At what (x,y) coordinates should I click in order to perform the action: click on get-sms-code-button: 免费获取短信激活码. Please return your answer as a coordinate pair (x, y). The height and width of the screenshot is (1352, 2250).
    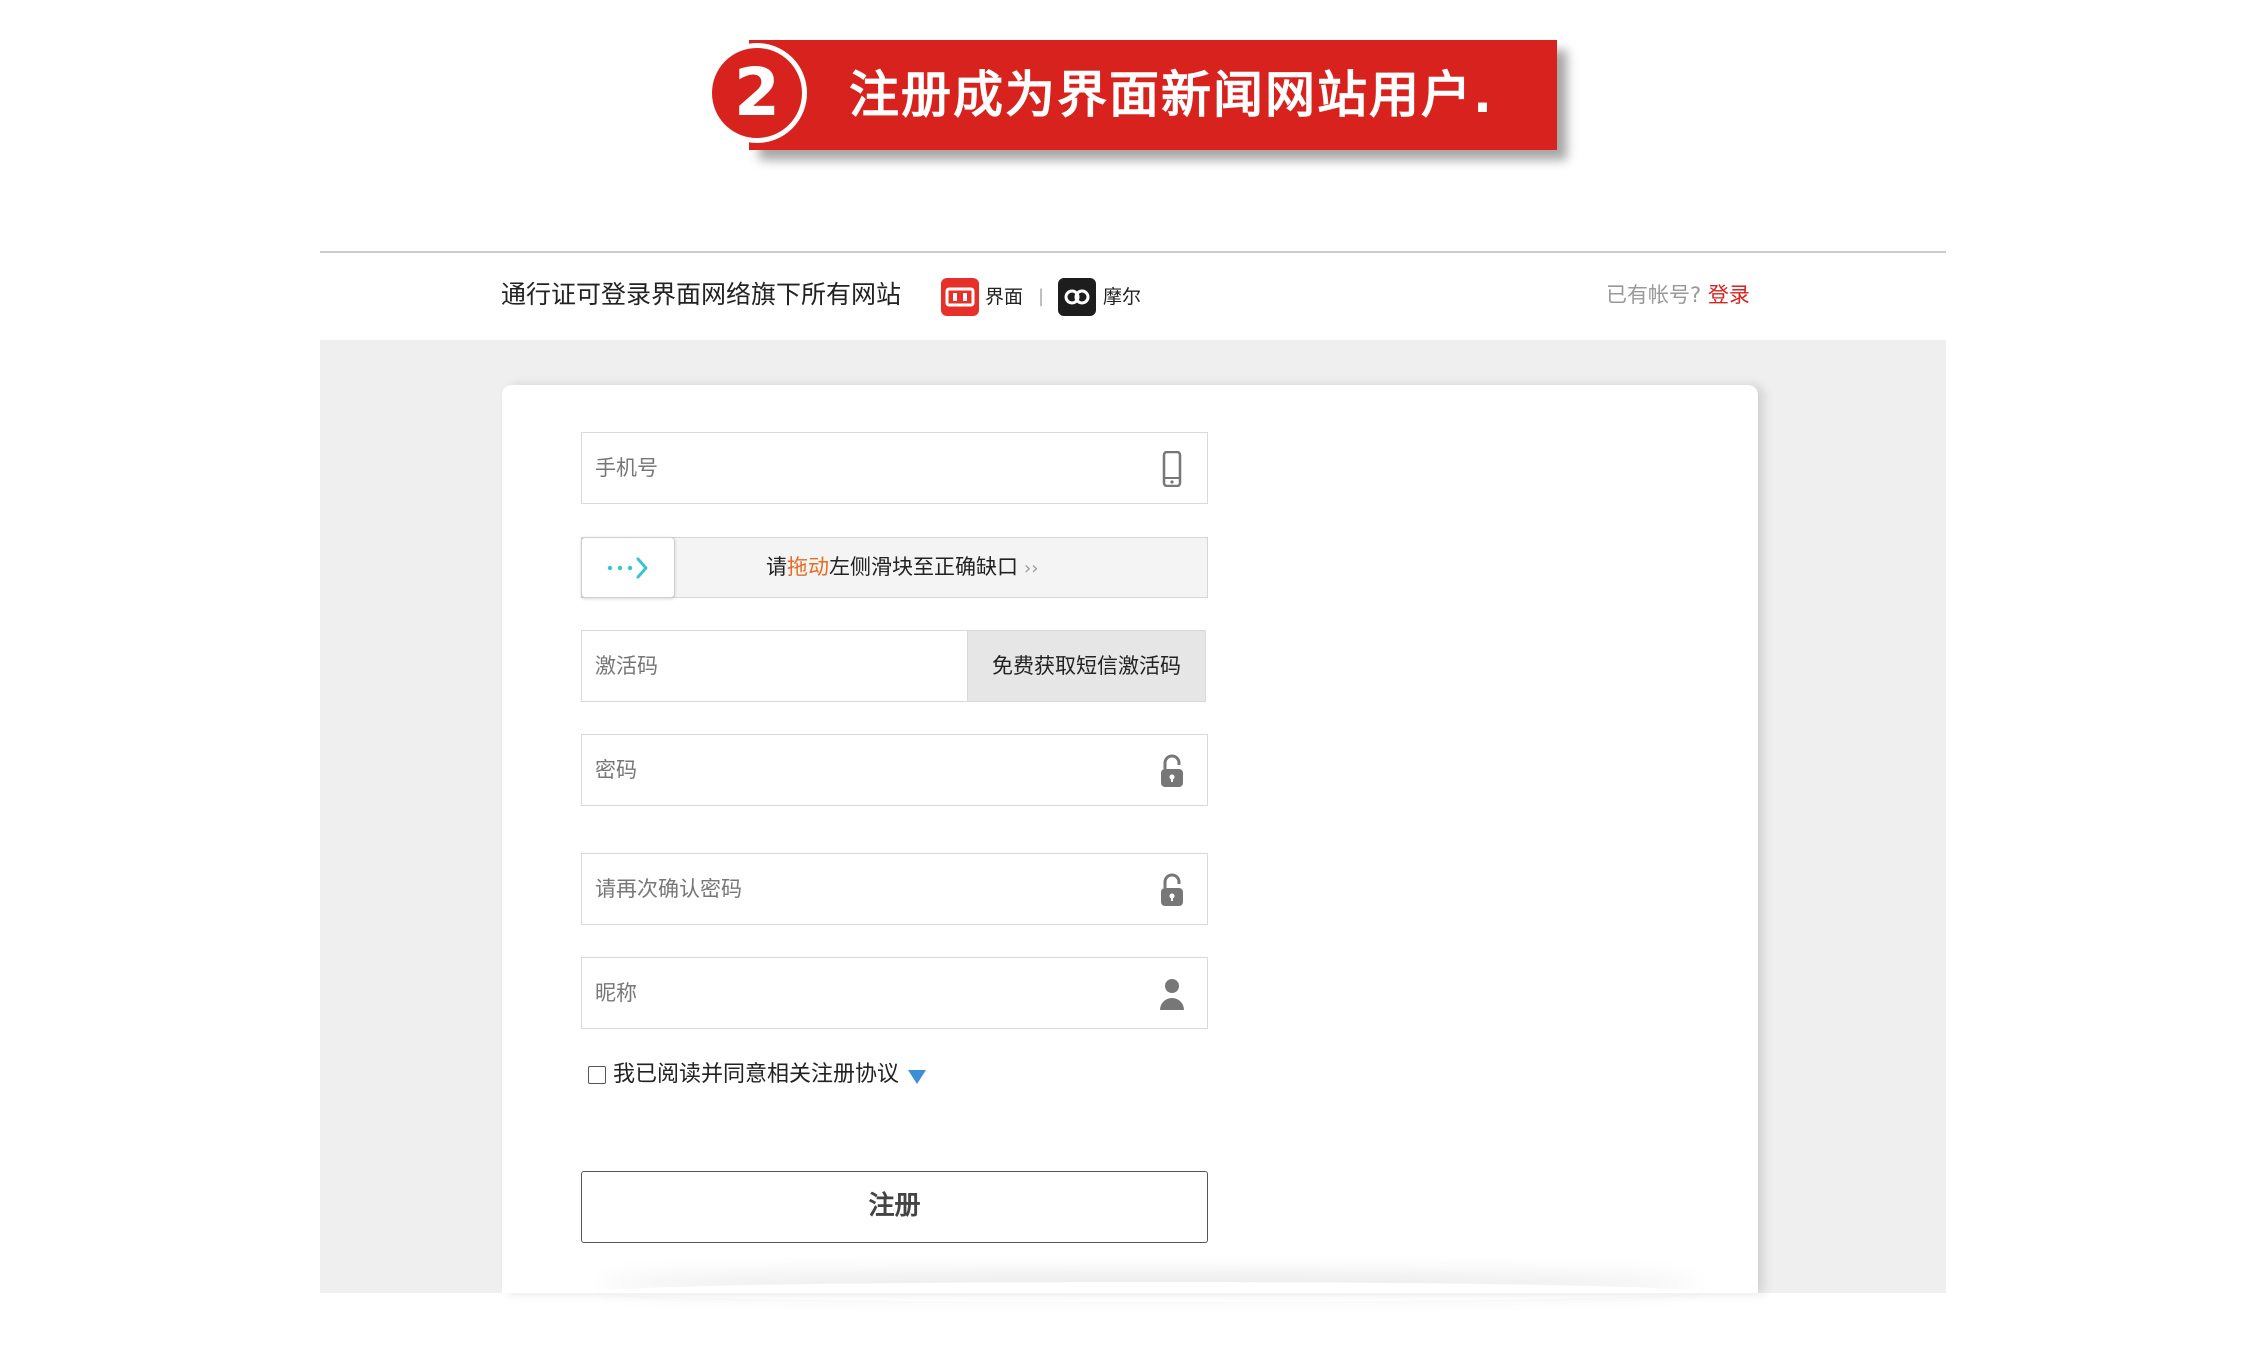
    Looking at the image, I should click on (1086, 666).